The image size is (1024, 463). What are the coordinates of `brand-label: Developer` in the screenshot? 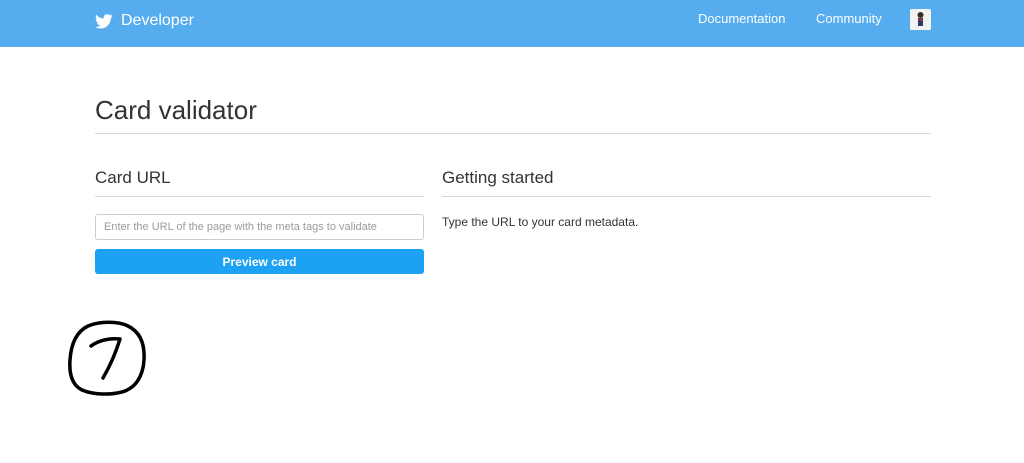 It's located at (157, 20).